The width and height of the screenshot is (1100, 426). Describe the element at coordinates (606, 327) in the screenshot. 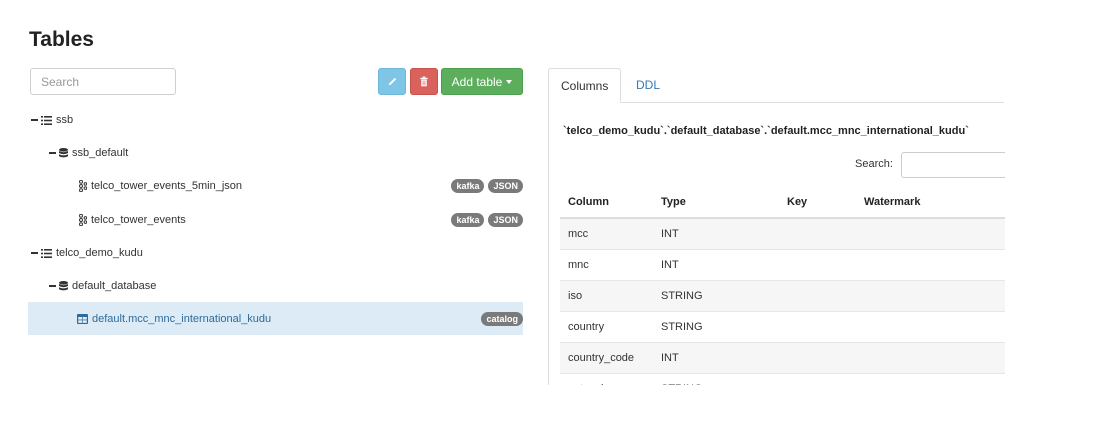

I see `cell-column: country` at that location.